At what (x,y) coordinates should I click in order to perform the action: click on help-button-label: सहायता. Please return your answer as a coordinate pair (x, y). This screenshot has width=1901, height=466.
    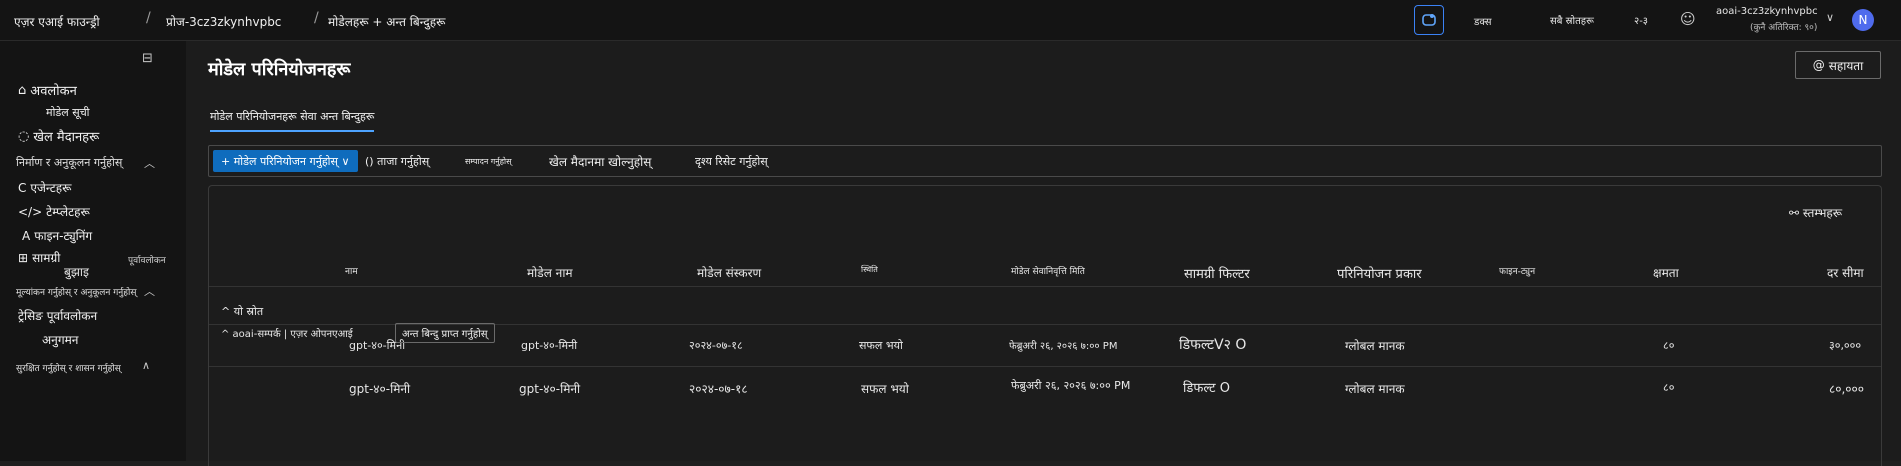
    Looking at the image, I should click on (1846, 65).